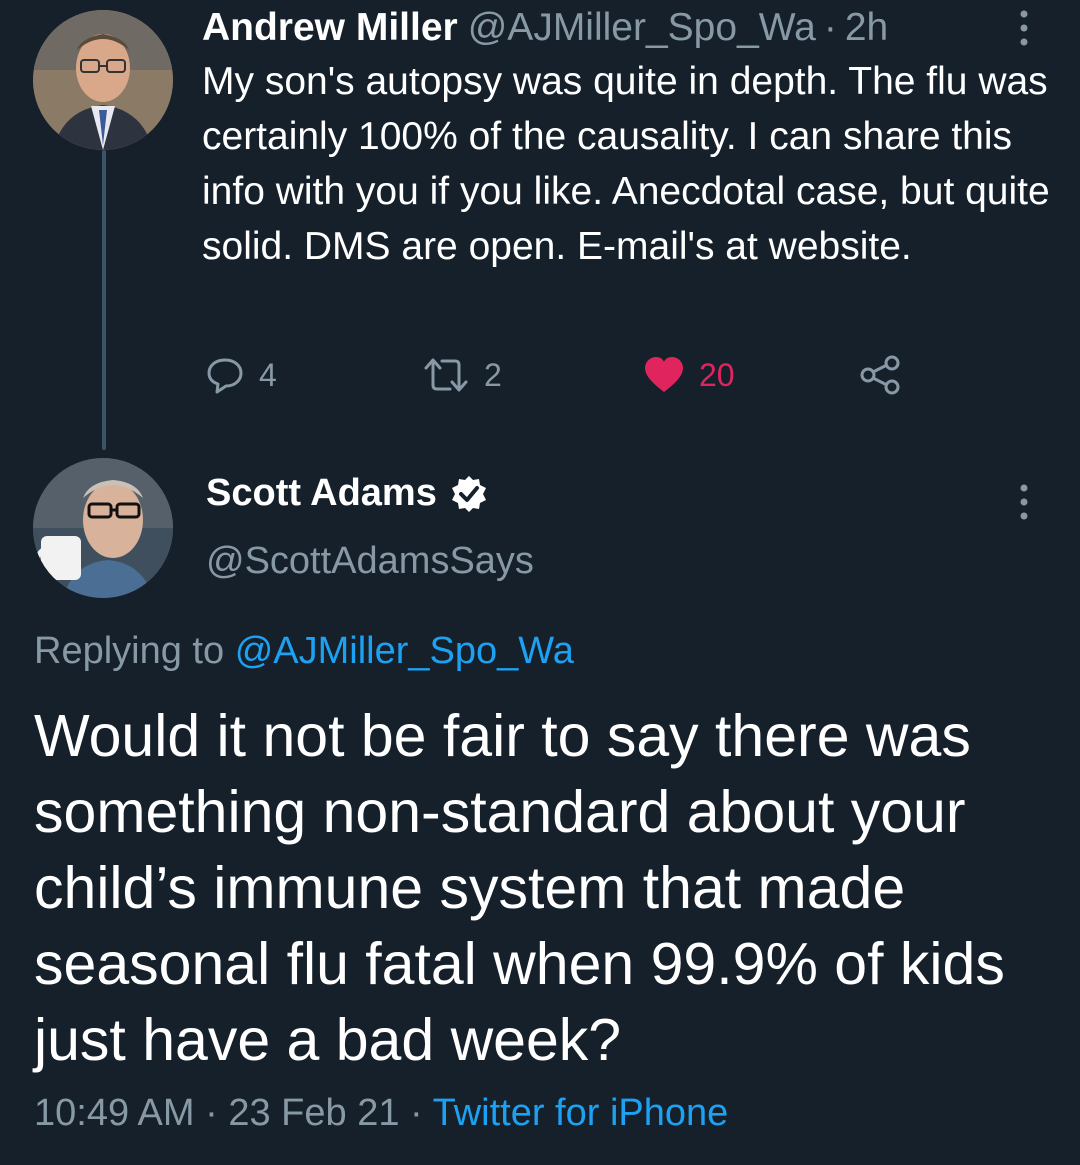  What do you see at coordinates (866, 28) in the screenshot?
I see `tweet-time: 2h` at bounding box center [866, 28].